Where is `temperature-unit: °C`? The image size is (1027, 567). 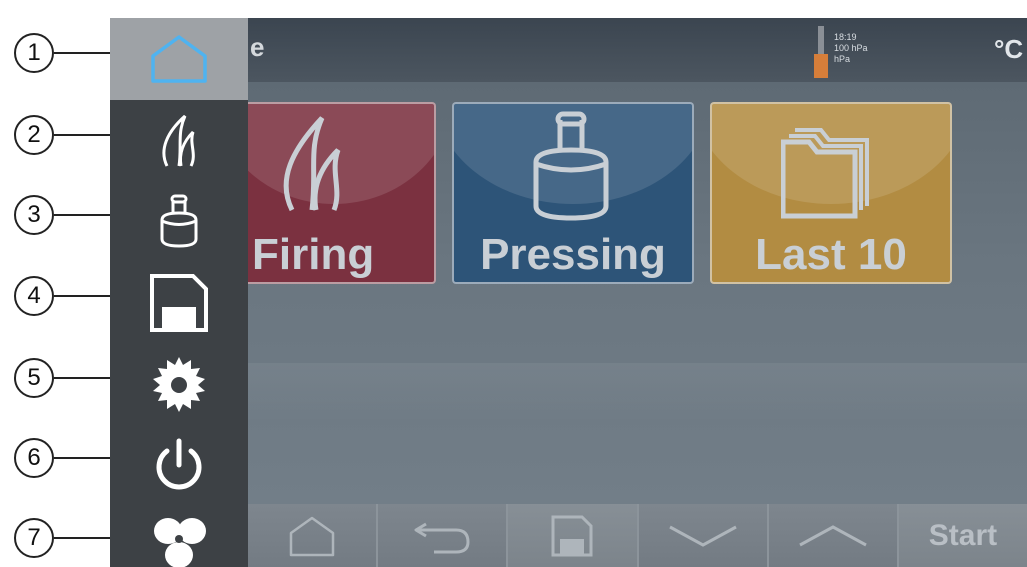
temperature-unit: °C is located at coordinates (1009, 49).